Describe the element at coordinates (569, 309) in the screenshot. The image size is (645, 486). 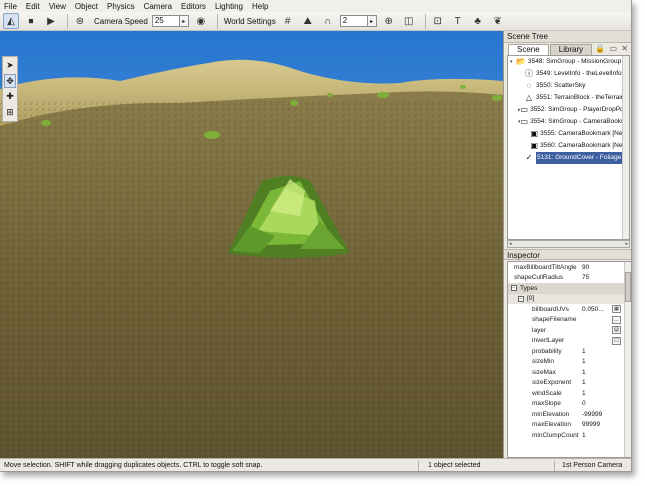
I see `property-row: billboardUVs 0.050... ▦` at that location.